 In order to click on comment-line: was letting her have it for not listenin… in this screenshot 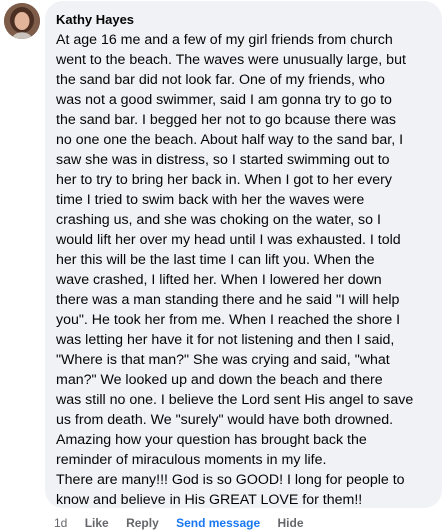, I will do `click(225, 340)`.